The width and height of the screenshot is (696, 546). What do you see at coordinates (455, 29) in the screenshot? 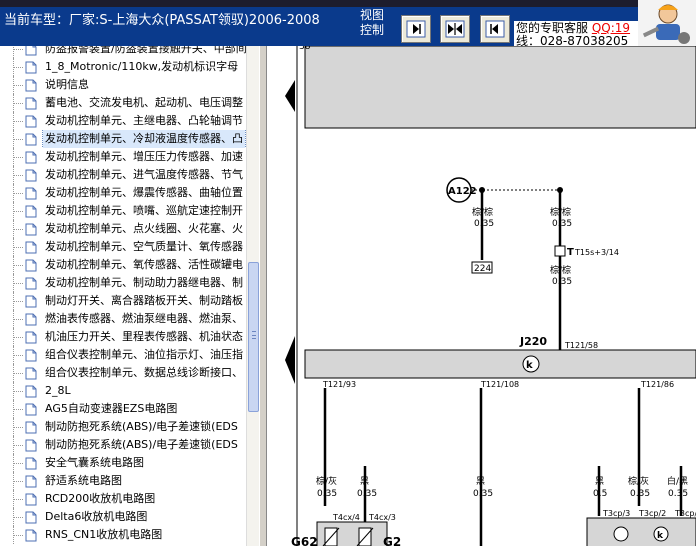
I see `fit-view-button` at bounding box center [455, 29].